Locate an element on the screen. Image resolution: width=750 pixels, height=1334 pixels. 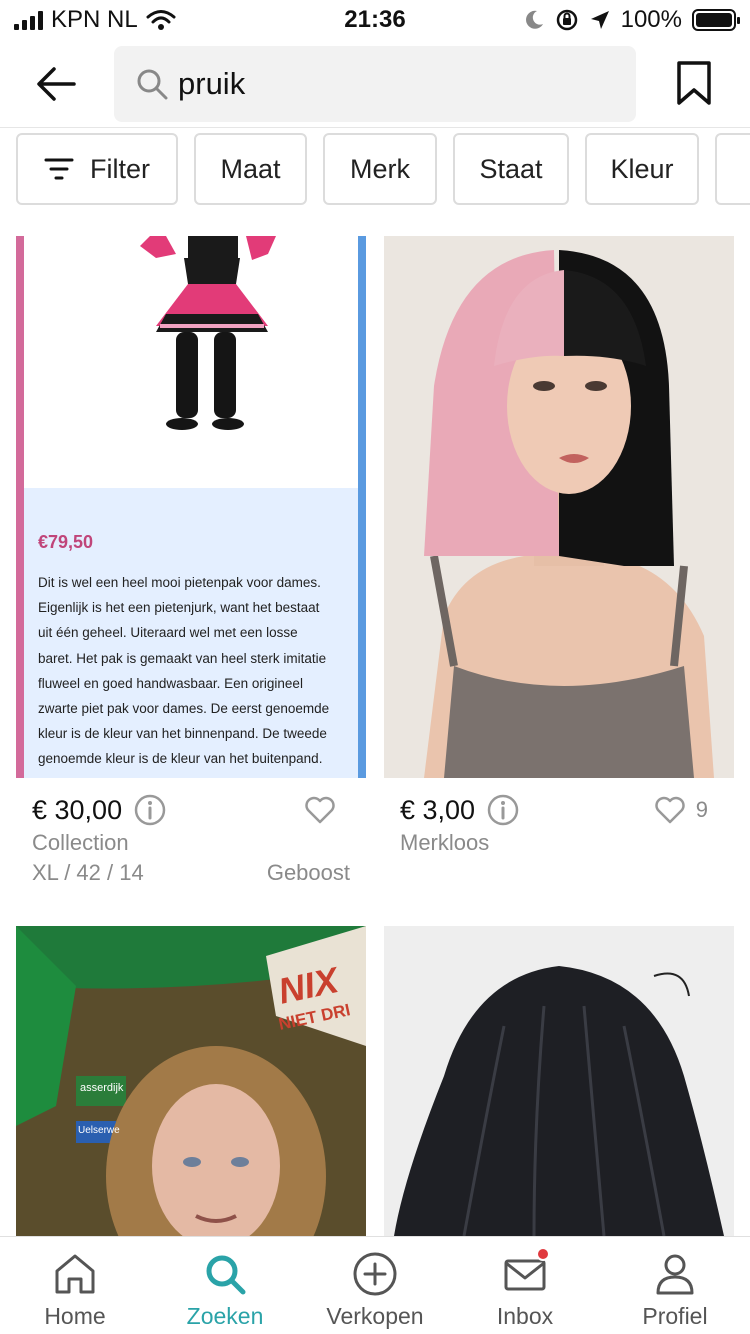
listing-card: NIX NIET DRI asserdijk Uelserwe is located at coordinates (191, 1081).